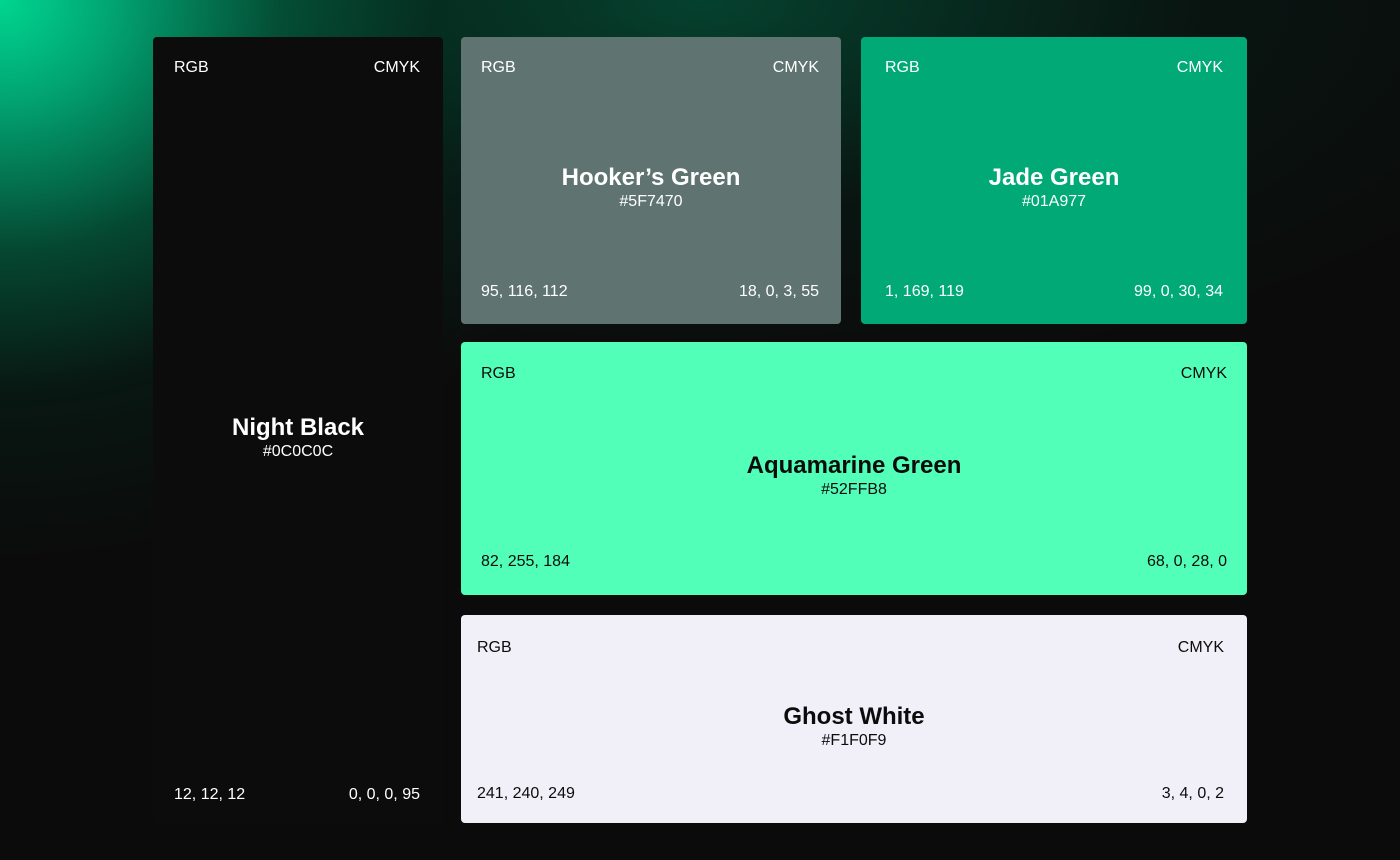 This screenshot has width=1400, height=860. Describe the element at coordinates (854, 489) in the screenshot. I see `hex-code: #52FFB8` at that location.